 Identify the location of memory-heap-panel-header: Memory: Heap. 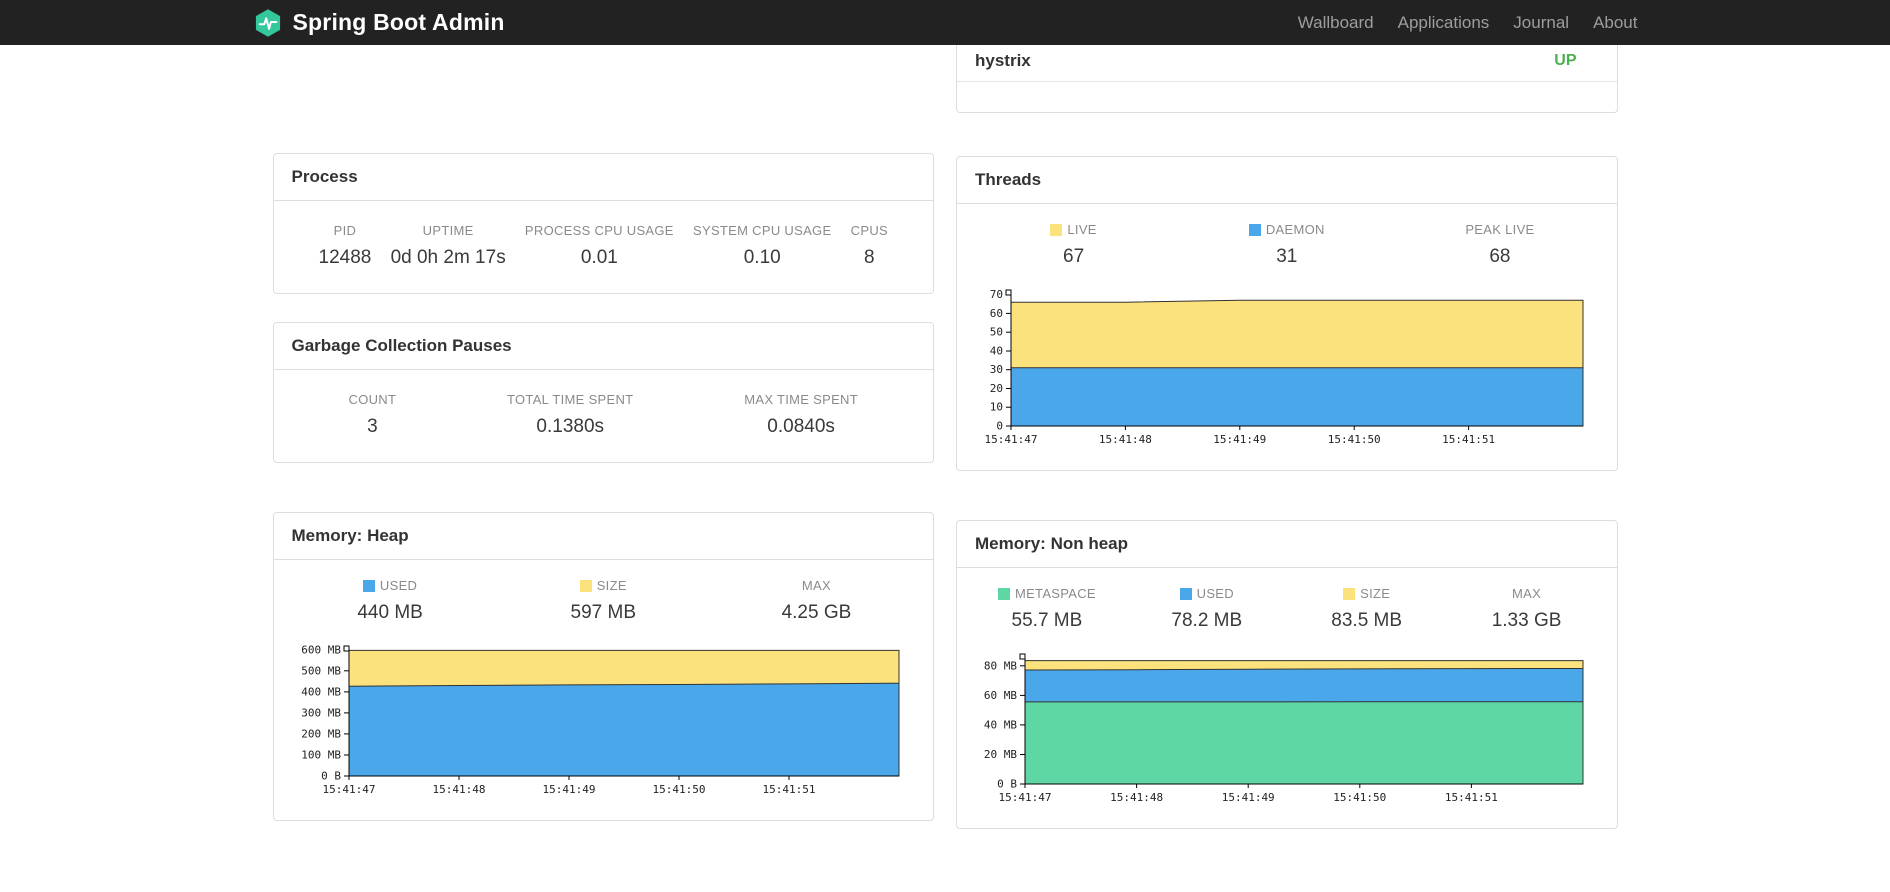
(603, 536).